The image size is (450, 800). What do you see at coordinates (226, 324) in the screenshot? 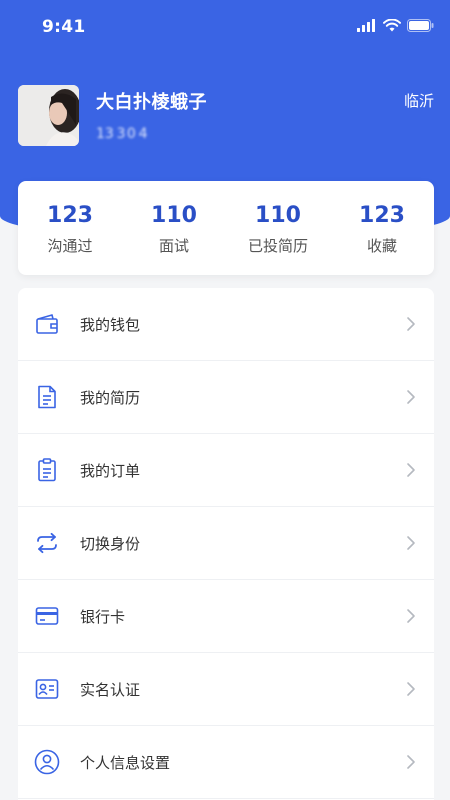
I see `menu-item-wallet: 我的钱包` at bounding box center [226, 324].